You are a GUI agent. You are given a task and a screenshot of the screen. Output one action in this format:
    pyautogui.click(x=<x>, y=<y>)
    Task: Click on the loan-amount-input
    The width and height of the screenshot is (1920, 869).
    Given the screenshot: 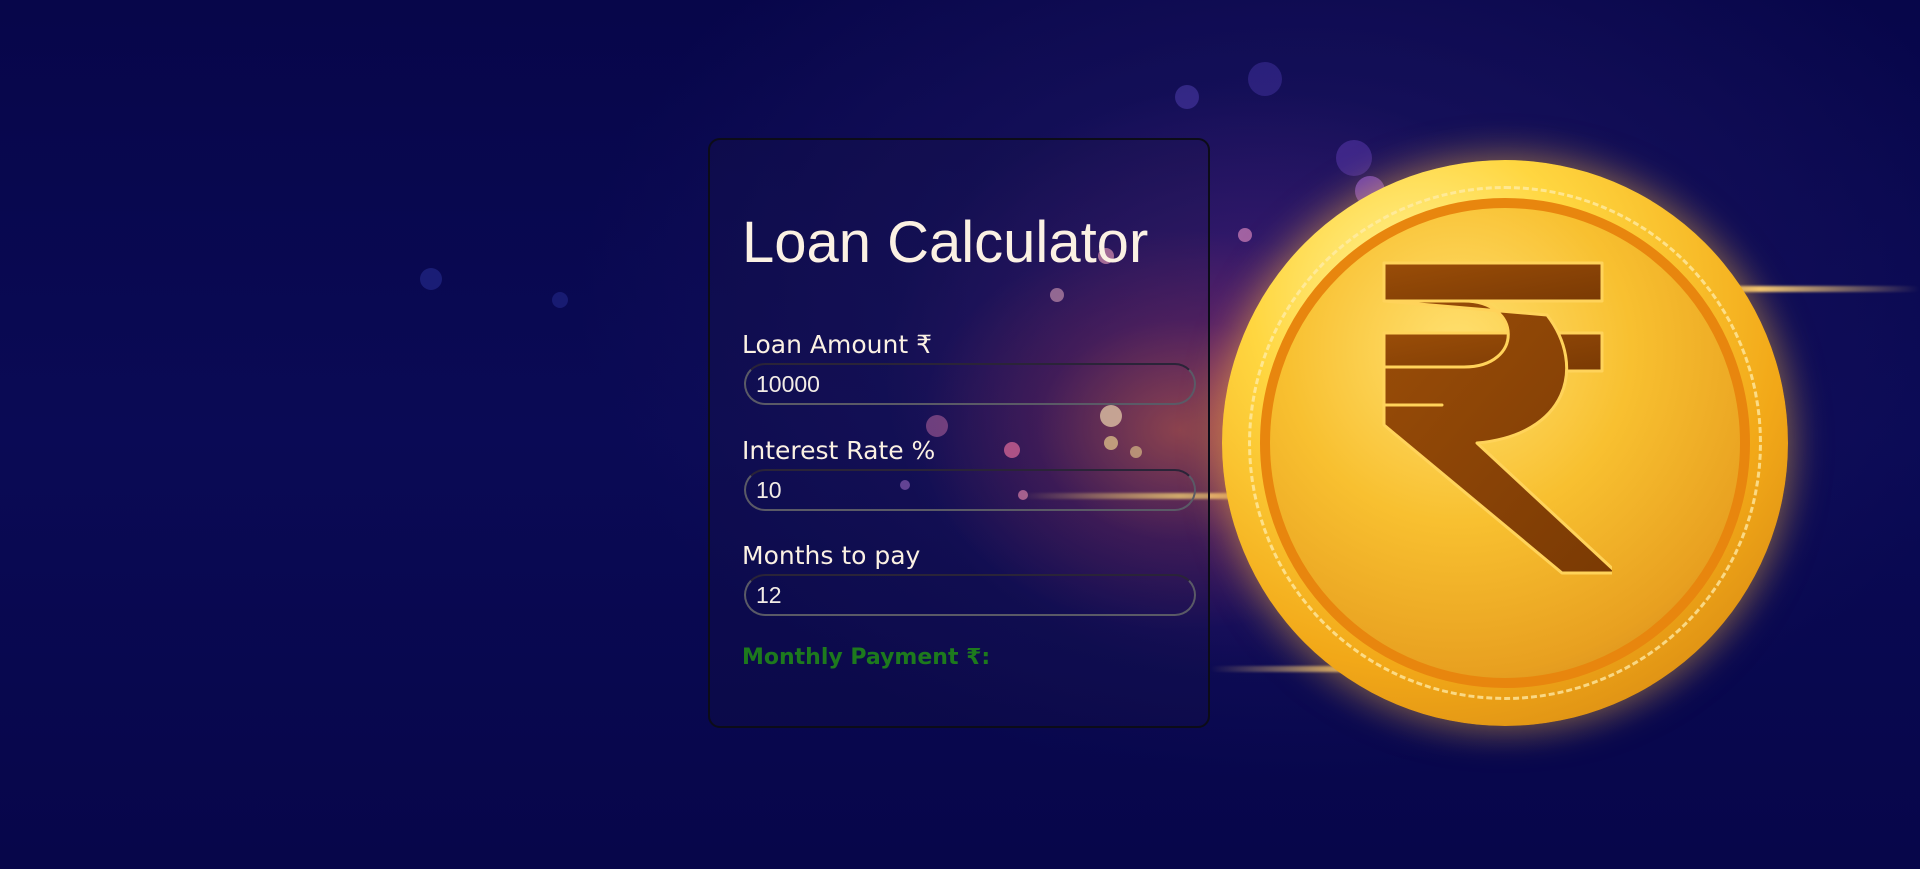 What is the action you would take?
    pyautogui.click(x=970, y=384)
    